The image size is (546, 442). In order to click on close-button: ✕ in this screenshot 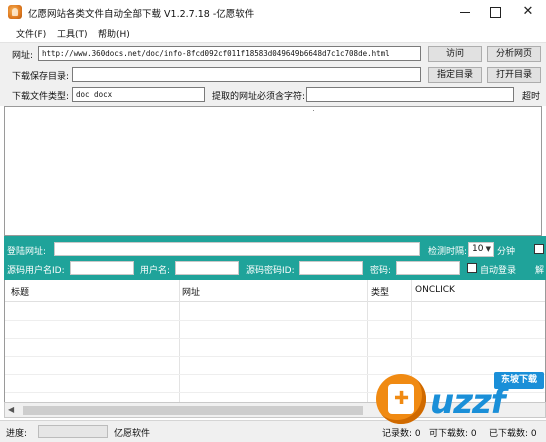, I will do `click(528, 12)`.